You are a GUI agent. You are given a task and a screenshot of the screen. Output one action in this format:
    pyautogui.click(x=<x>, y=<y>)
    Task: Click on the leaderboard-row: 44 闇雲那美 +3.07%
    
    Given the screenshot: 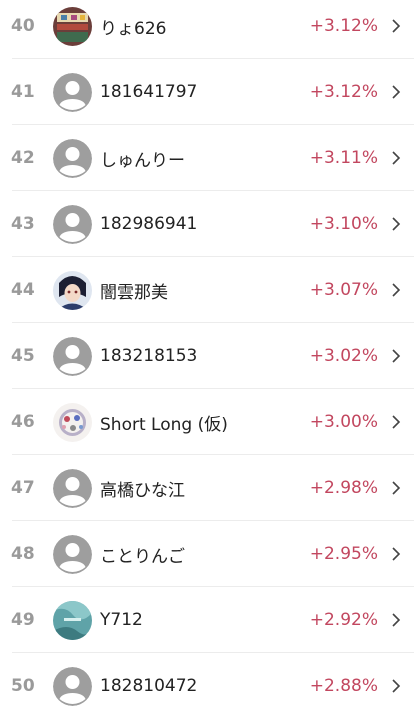 What is the action you would take?
    pyautogui.click(x=207, y=290)
    